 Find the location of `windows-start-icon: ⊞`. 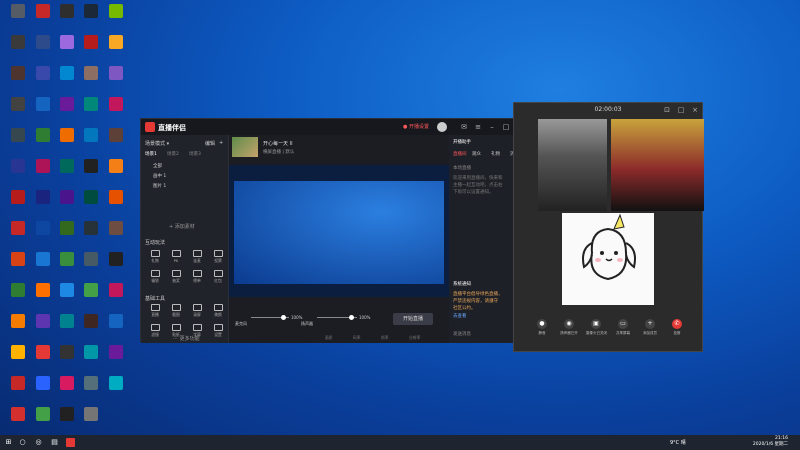

windows-start-icon: ⊞ is located at coordinates (8, 442).